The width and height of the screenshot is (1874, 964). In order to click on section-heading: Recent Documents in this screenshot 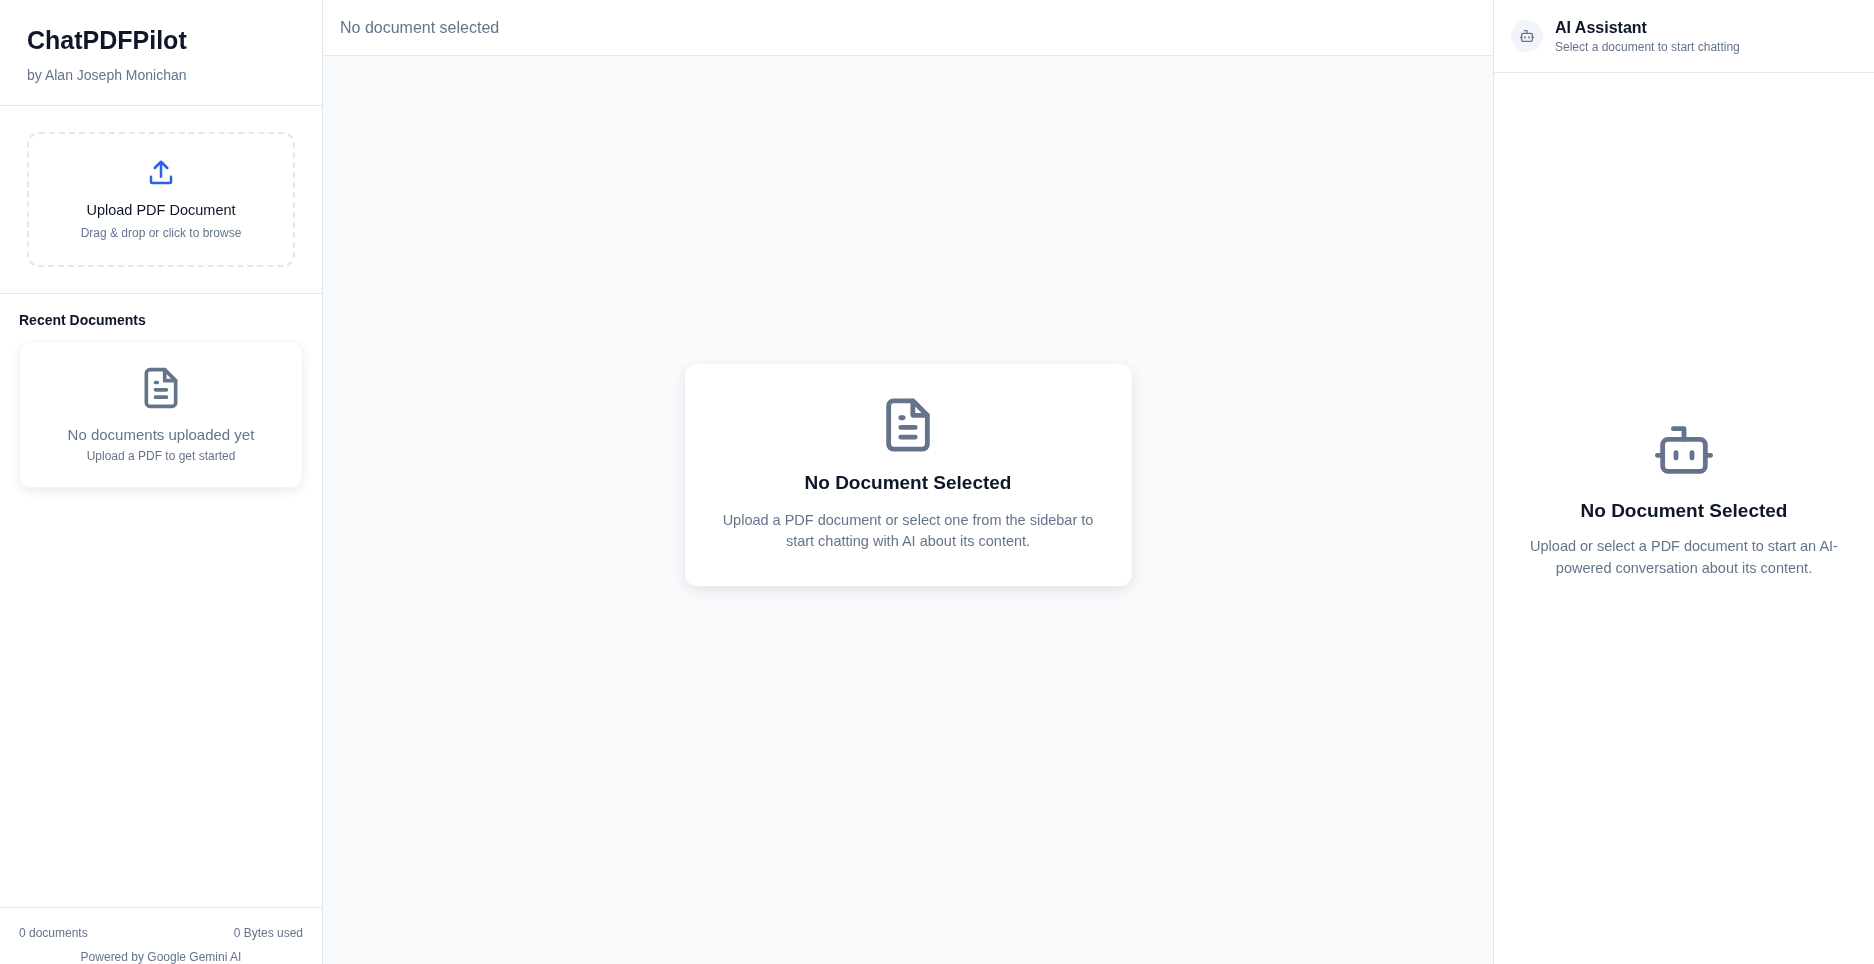, I will do `click(83, 320)`.